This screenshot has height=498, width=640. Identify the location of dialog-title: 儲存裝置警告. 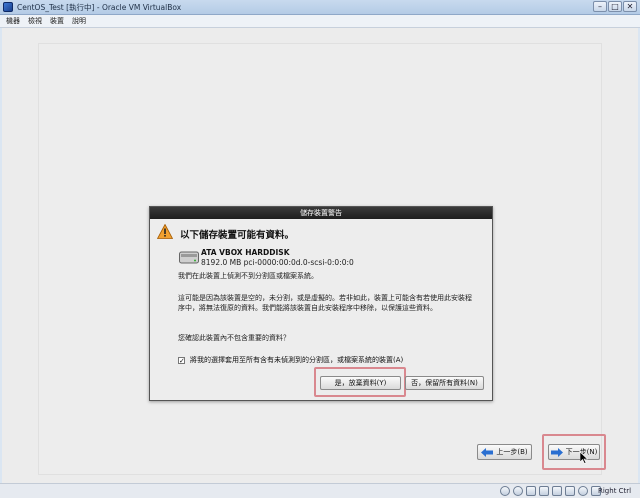
(321, 213).